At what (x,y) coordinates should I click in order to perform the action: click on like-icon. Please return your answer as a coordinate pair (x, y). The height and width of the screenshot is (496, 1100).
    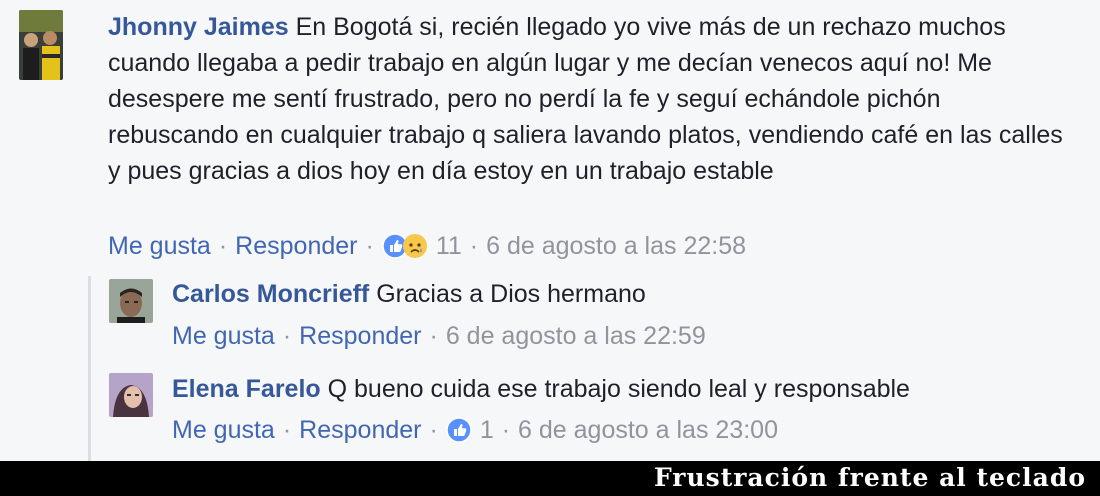
    Looking at the image, I should click on (459, 430).